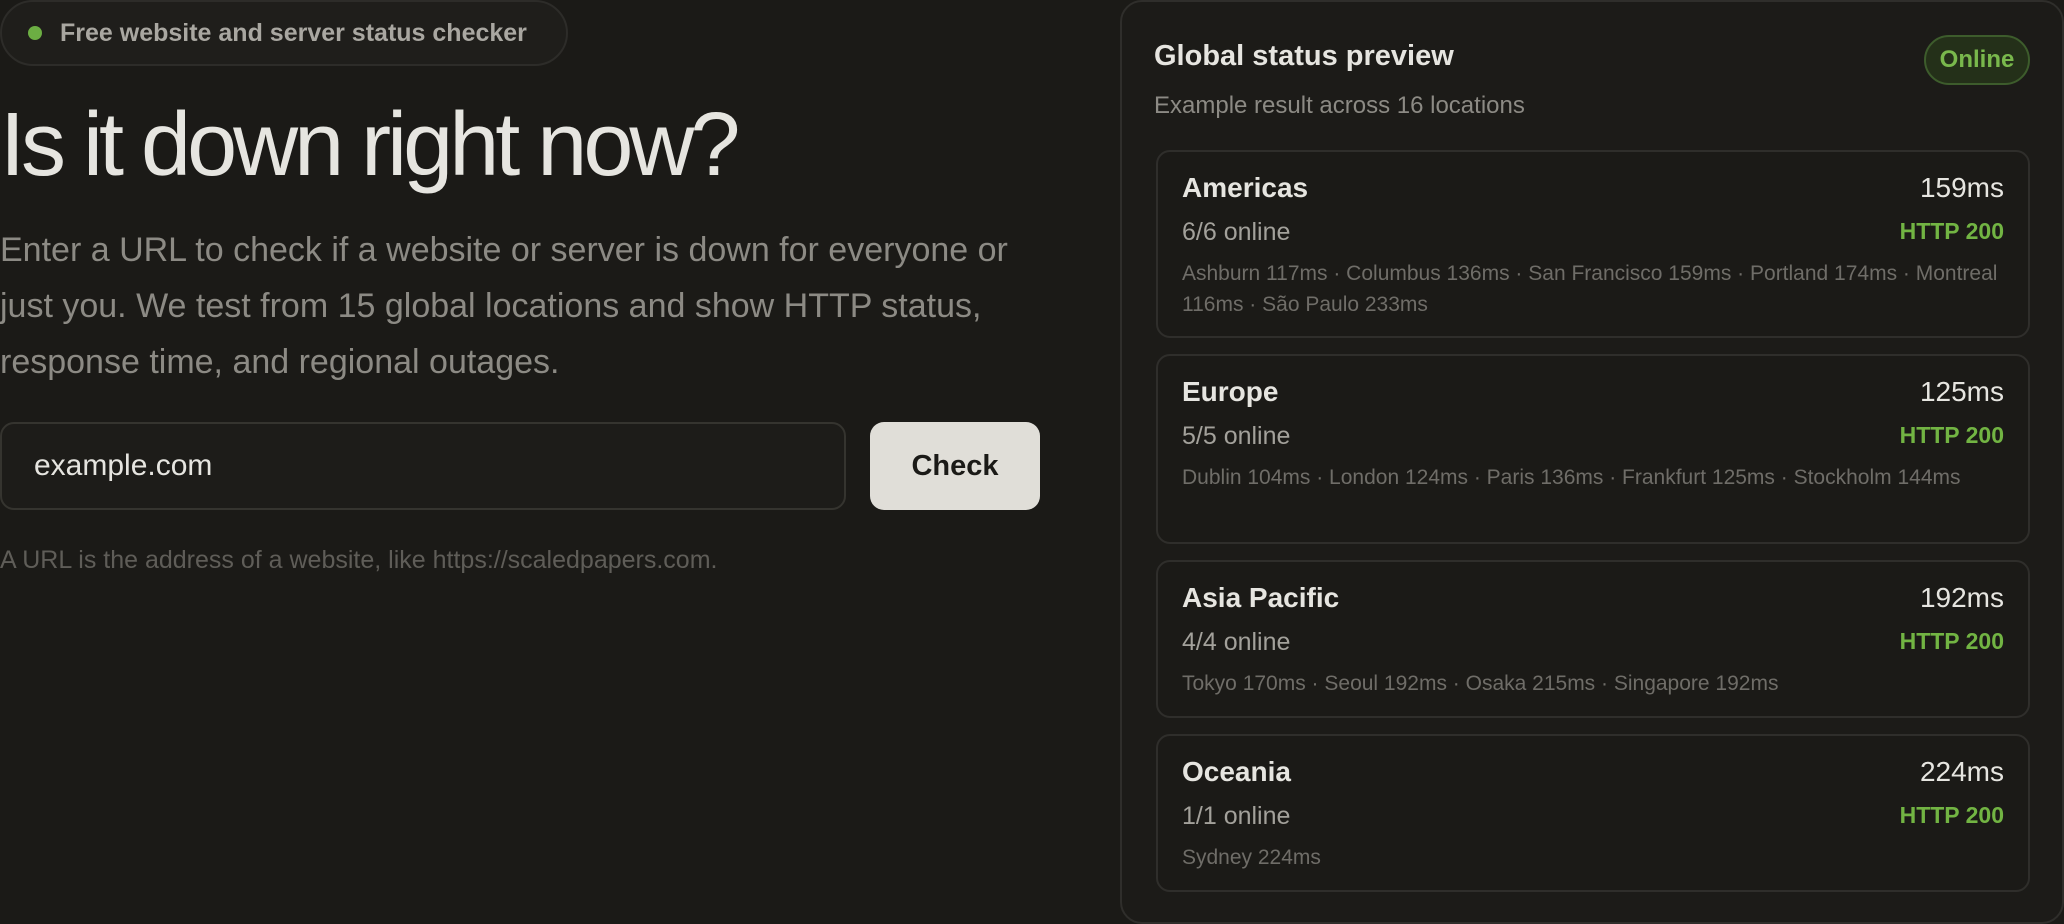 The image size is (2064, 924). Describe the element at coordinates (1339, 105) in the screenshot. I see `panel-subtitle: Example result across 16 locations` at that location.